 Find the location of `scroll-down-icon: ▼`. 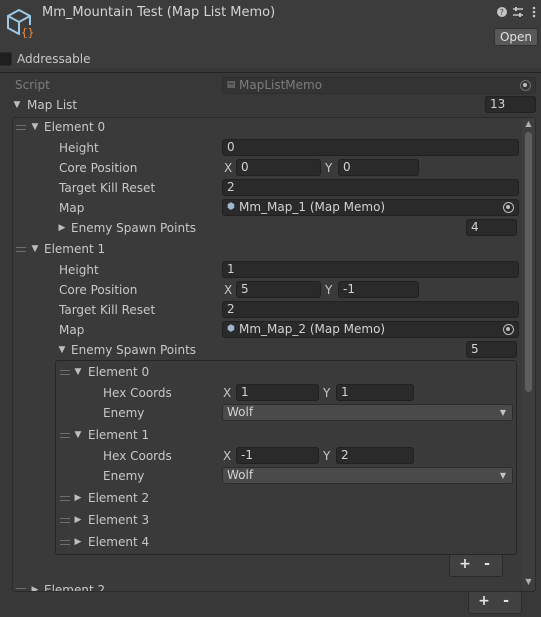

scroll-down-icon: ▼ is located at coordinates (528, 582).